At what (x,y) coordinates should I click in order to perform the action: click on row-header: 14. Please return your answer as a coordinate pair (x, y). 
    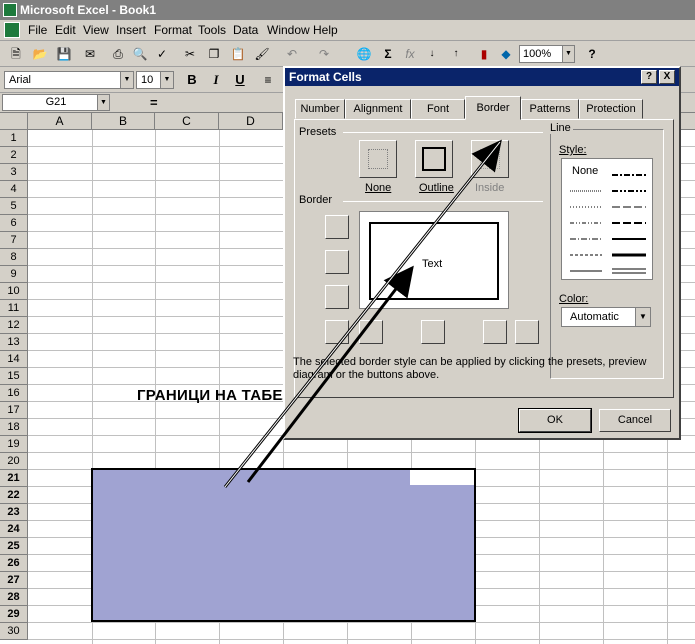
    Looking at the image, I should click on (14, 359).